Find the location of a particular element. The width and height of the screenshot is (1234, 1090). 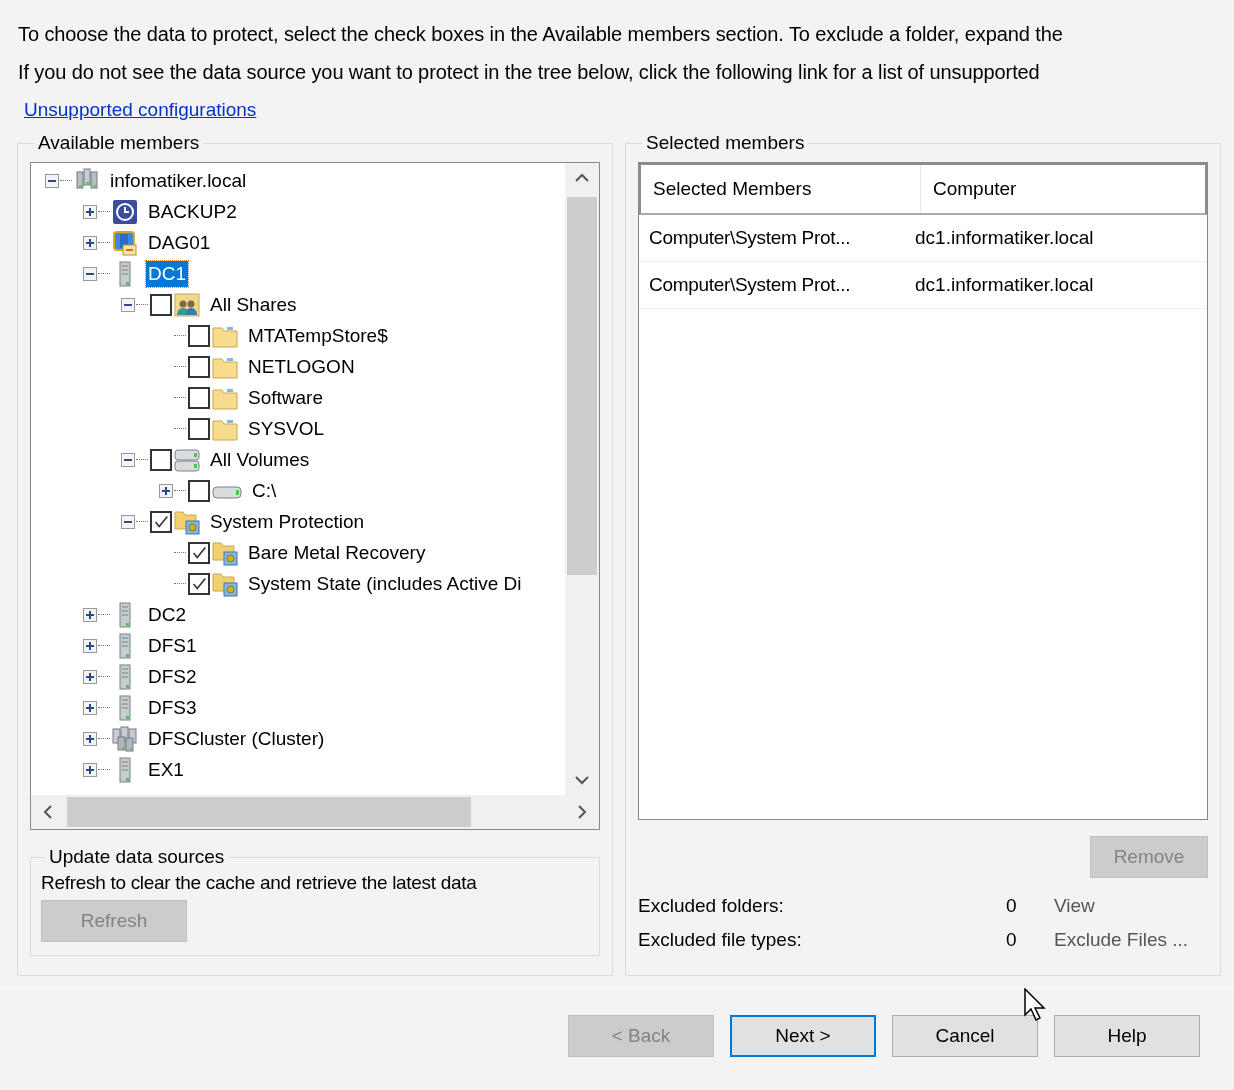

tree-item: System Protection is located at coordinates (287, 521).